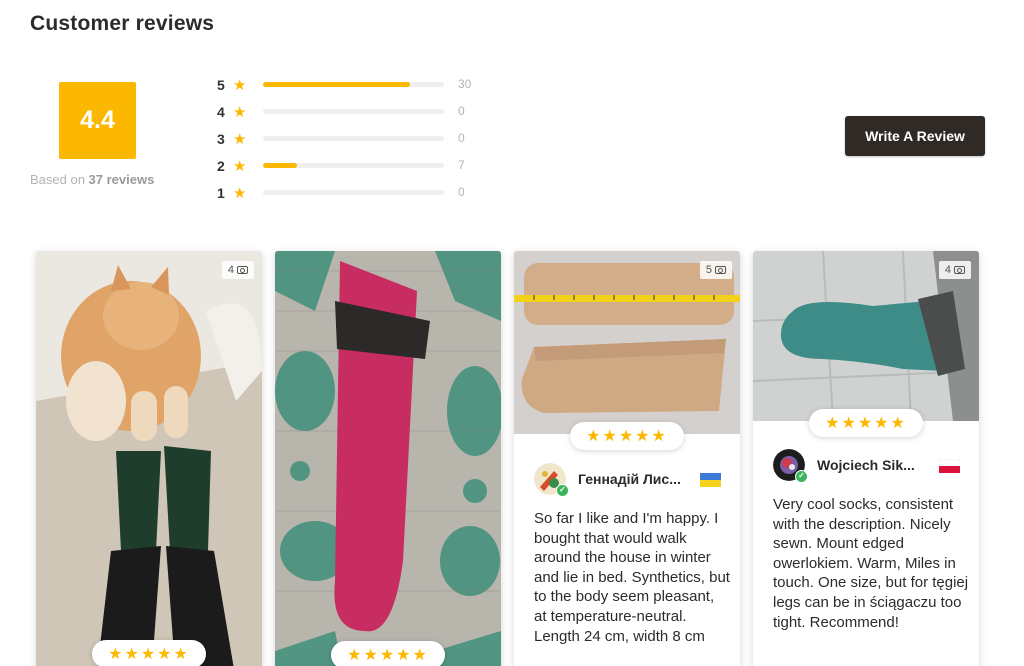 This screenshot has width=1024, height=666. What do you see at coordinates (221, 166) in the screenshot?
I see `rating-stars-label: 2` at bounding box center [221, 166].